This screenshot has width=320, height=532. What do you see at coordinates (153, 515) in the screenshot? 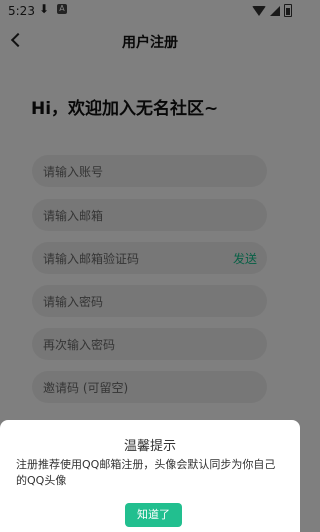
I see `acknowledge-button: 知道了` at bounding box center [153, 515].